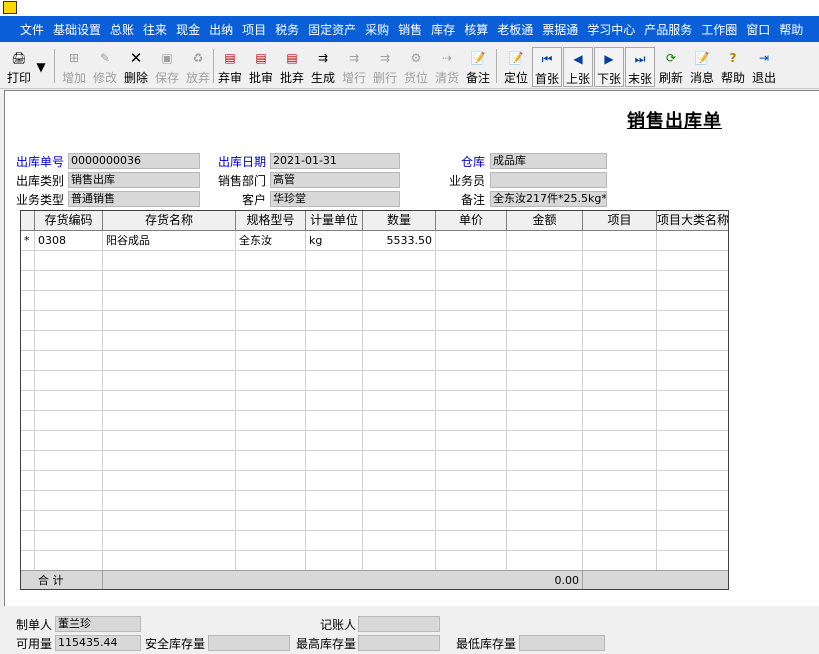 This screenshot has width=819, height=654. Describe the element at coordinates (545, 221) in the screenshot. I see `grid-header-amount: 金额` at that location.